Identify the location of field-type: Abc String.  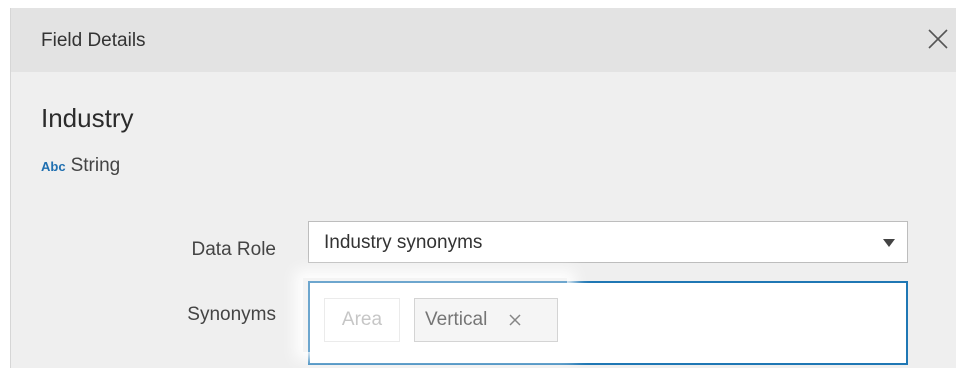
(80, 166).